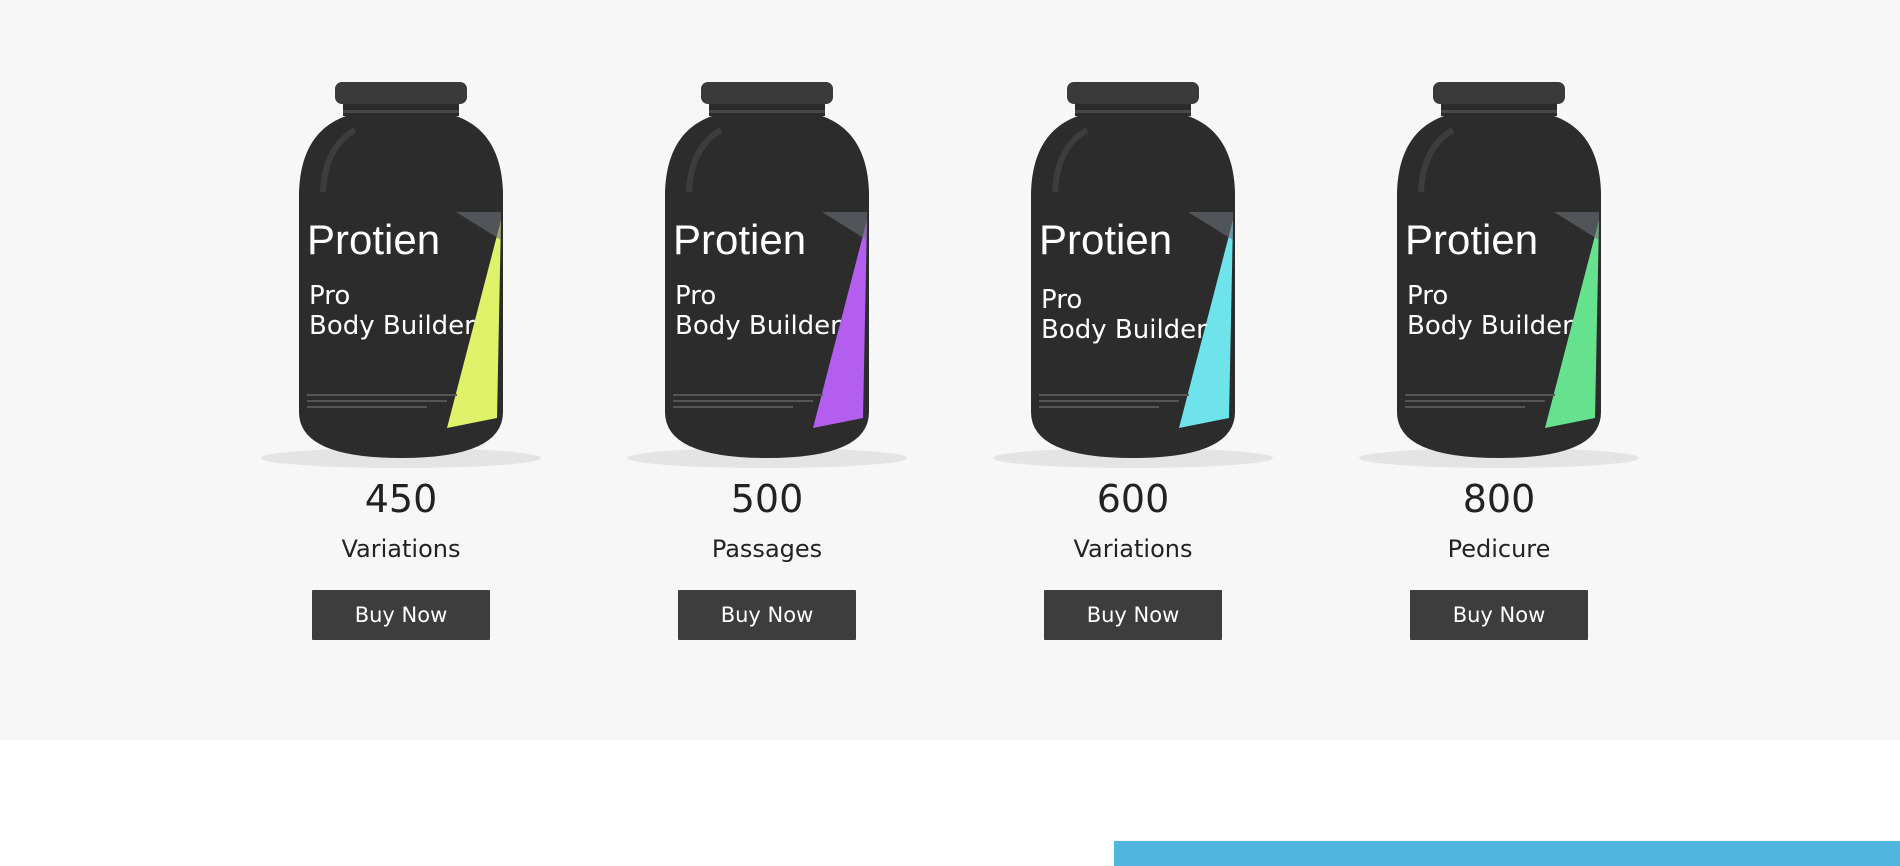 The height and width of the screenshot is (866, 1900). Describe the element at coordinates (1507, 853) in the screenshot. I see `accent-bar` at that location.